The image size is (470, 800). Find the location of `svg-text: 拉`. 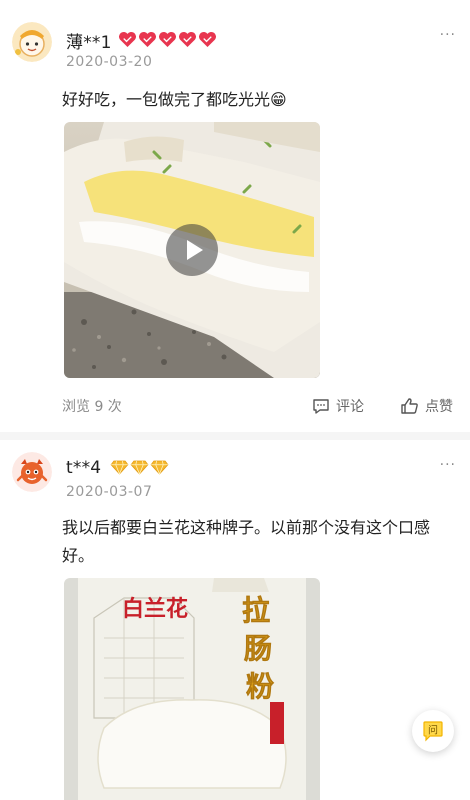

svg-text: 拉 is located at coordinates (256, 610).